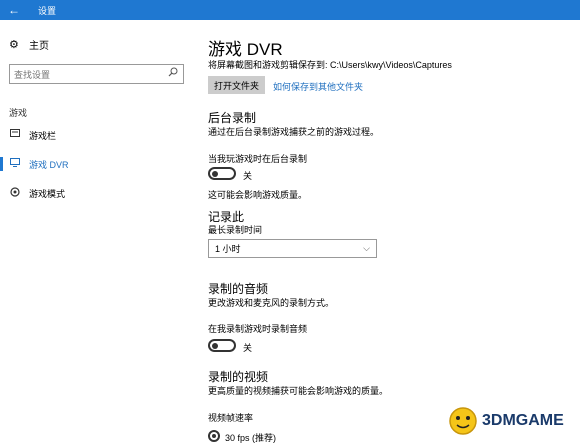 This screenshot has width=580, height=444. What do you see at coordinates (228, 249) in the screenshot?
I see `dropdown-value: 1 小时` at bounding box center [228, 249].